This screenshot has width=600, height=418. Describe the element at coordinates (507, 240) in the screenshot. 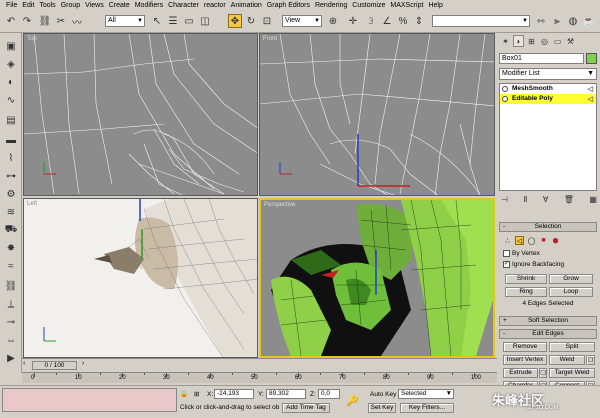

I see `vertex-icon: ∴` at that location.